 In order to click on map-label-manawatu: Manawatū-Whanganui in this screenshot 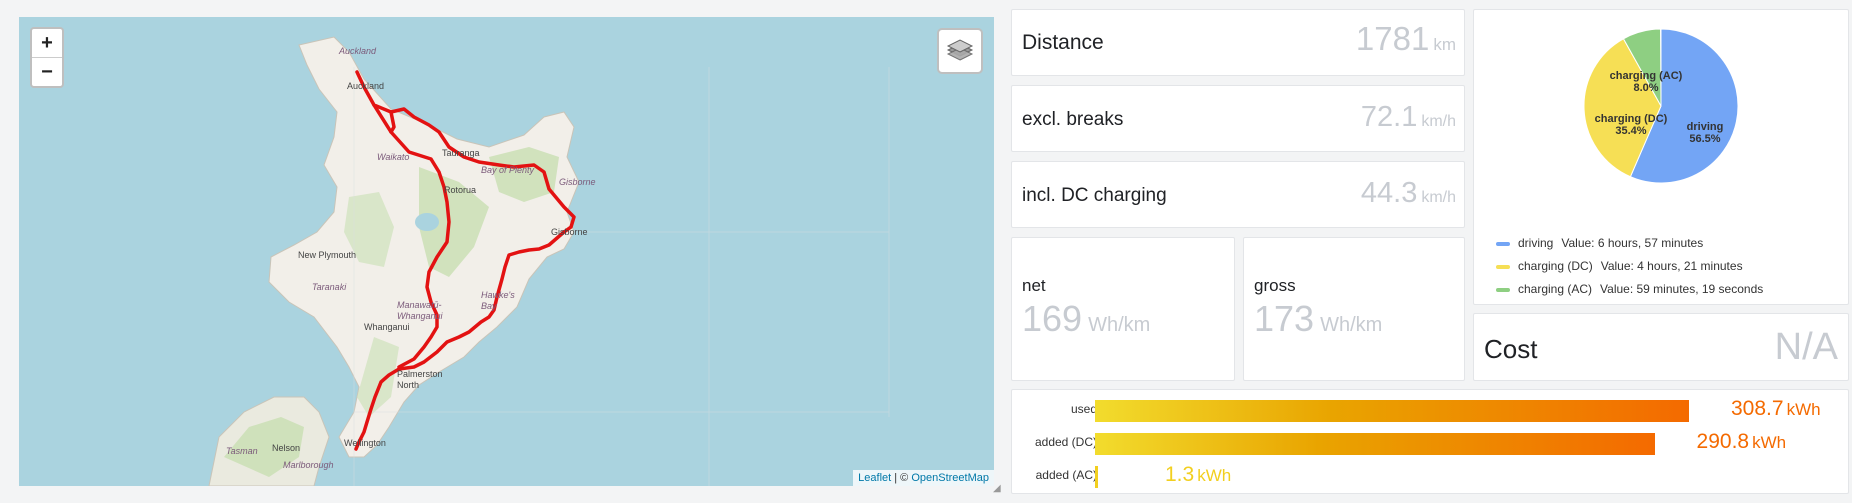, I will do `click(420, 310)`.